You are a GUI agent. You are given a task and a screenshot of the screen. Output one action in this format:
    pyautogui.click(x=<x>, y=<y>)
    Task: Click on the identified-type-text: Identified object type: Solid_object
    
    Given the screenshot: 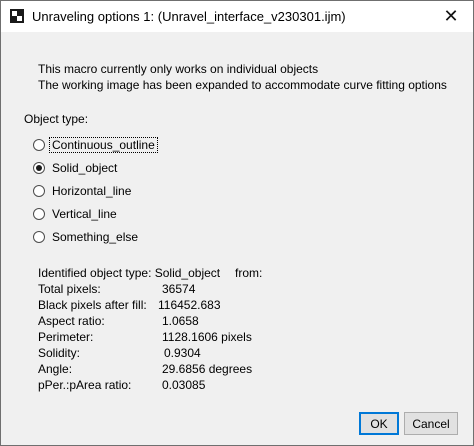 What is the action you would take?
    pyautogui.click(x=129, y=273)
    